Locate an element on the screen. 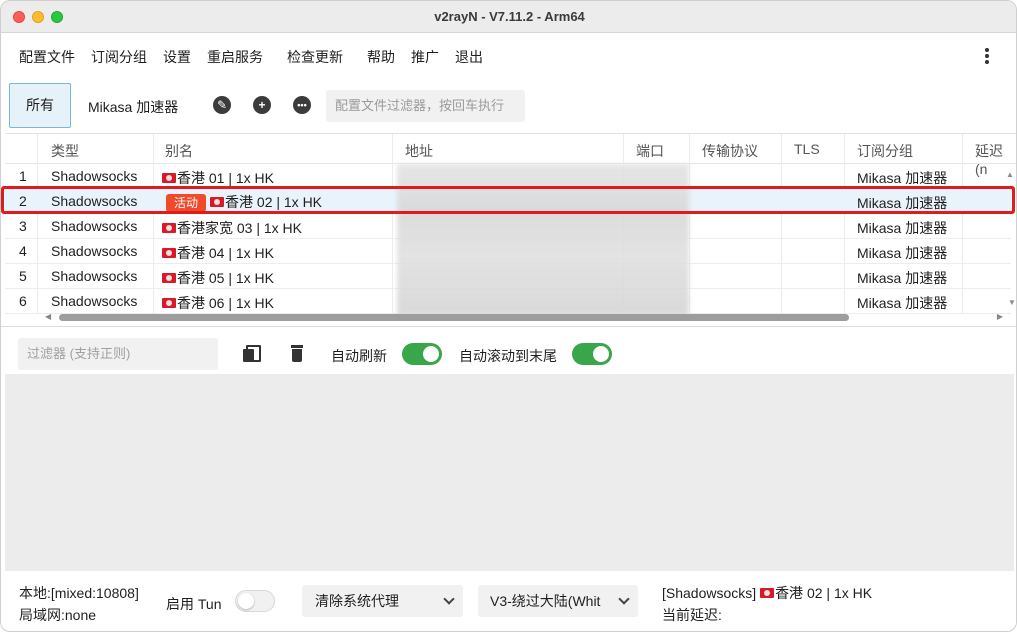  menu-subscription-group: 订阅分组 is located at coordinates (119, 57).